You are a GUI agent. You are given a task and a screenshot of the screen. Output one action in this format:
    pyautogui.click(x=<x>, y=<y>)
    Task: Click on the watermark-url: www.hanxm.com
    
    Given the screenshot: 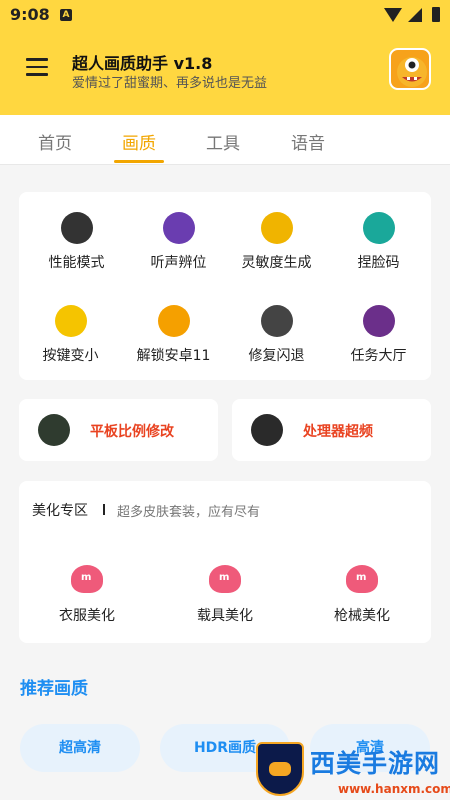 What is the action you would take?
    pyautogui.click(x=394, y=789)
    